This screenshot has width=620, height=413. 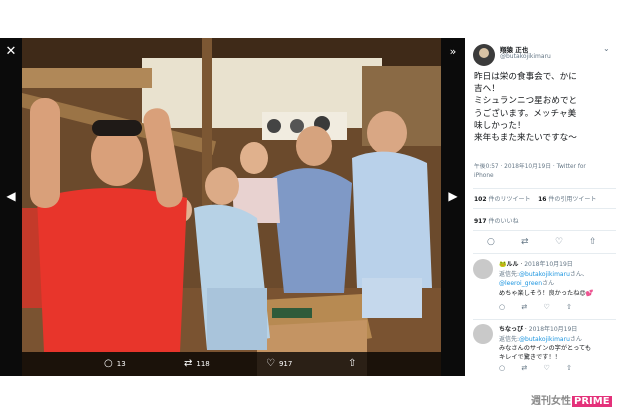 I want to click on retweet-count: 118, so click(x=203, y=364).